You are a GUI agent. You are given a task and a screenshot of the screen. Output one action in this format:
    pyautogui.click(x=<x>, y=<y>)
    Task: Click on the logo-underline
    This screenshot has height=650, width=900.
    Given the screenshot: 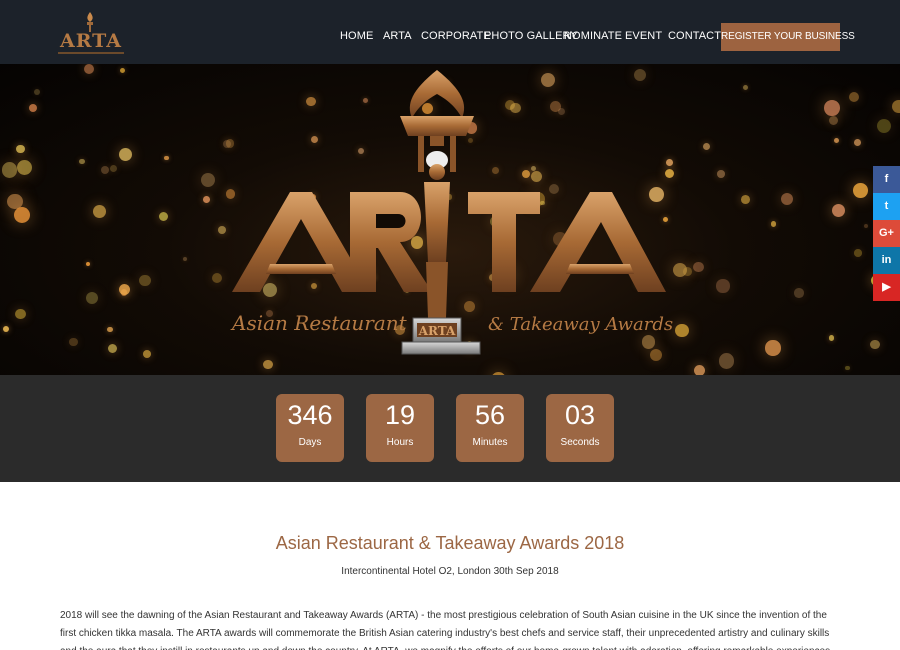 What is the action you would take?
    pyautogui.click(x=91, y=53)
    